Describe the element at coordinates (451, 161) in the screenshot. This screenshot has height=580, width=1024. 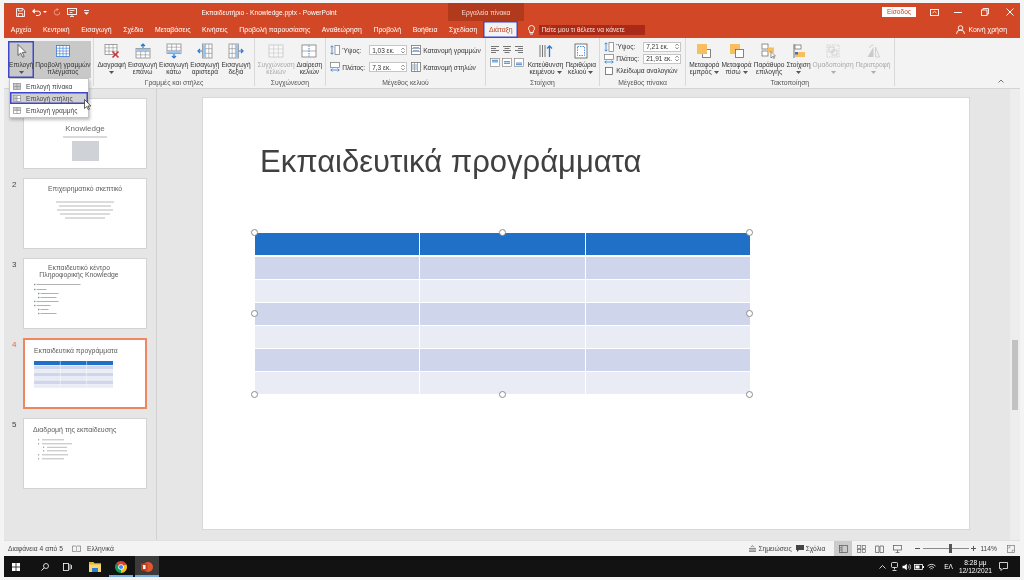
I see `slide-title: Εκπαιδευτικά προγράμματα` at that location.